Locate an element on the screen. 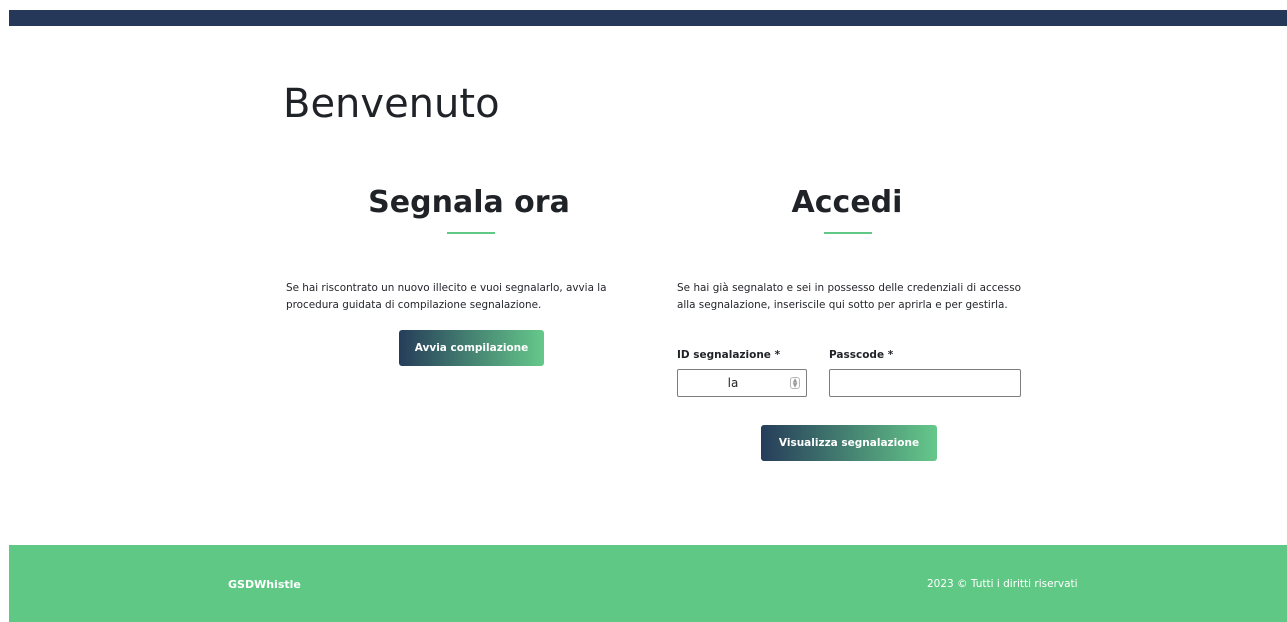 The width and height of the screenshot is (1287, 622). page-title: Benvenuto is located at coordinates (391, 104).